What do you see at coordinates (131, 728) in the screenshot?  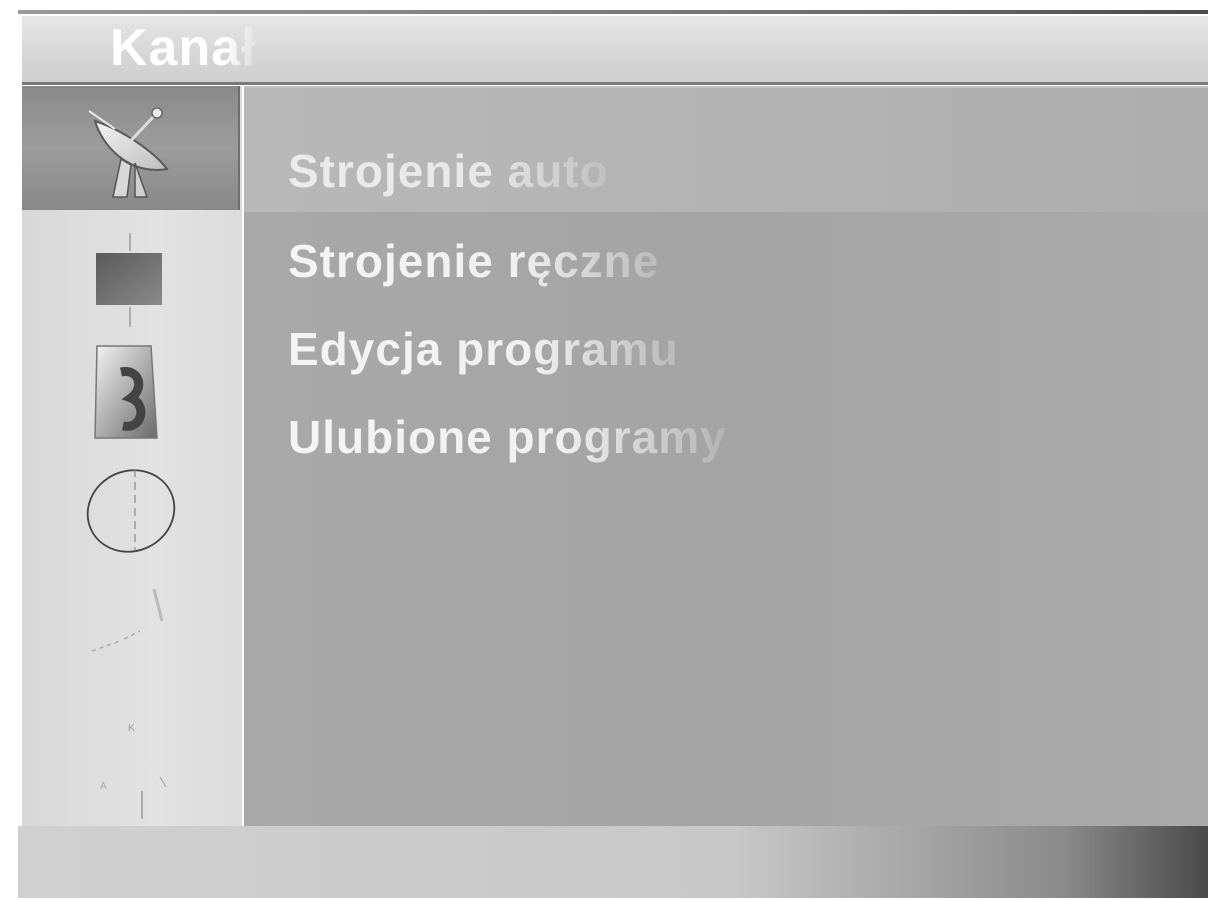 I see `svg-text: K` at bounding box center [131, 728].